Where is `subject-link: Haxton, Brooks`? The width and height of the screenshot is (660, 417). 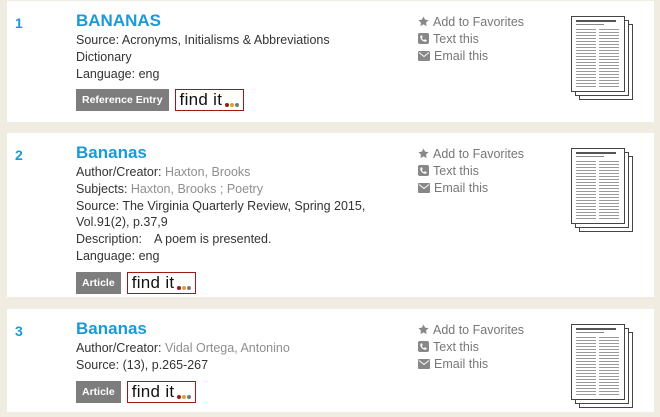
subject-link: Haxton, Brooks is located at coordinates (173, 189).